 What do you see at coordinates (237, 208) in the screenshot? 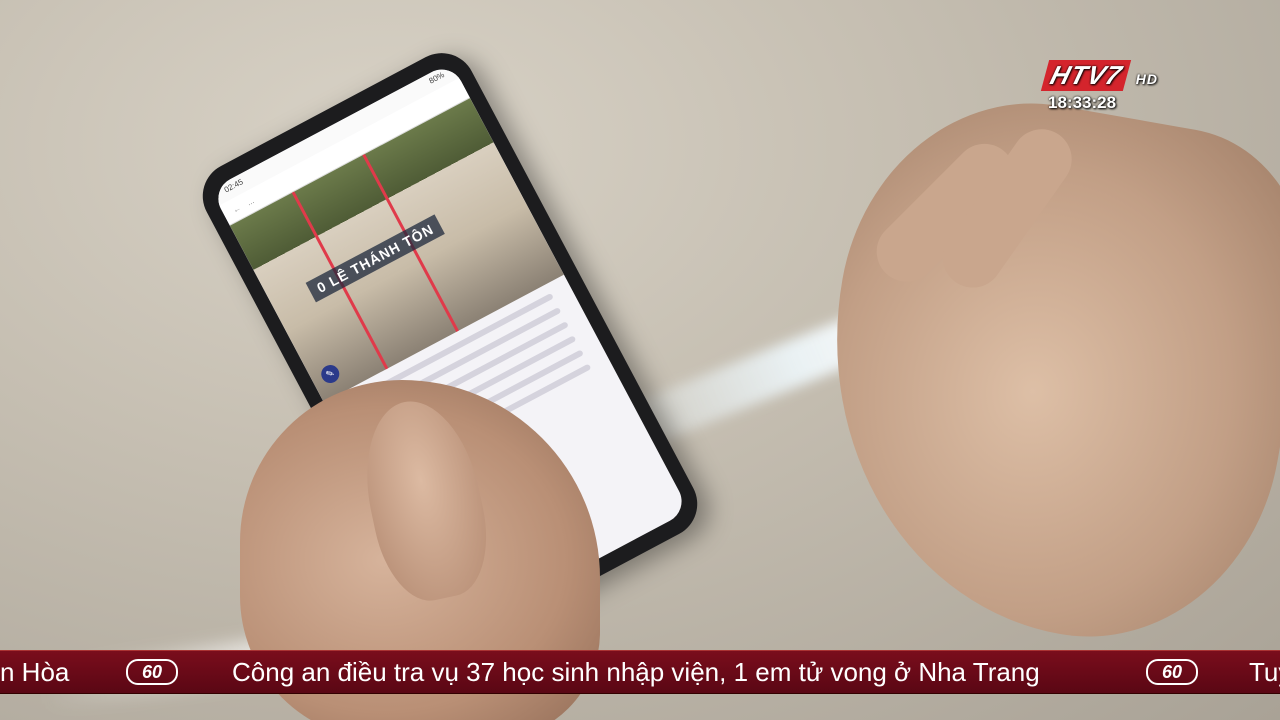
I see `back-arrow-icon: ←` at bounding box center [237, 208].